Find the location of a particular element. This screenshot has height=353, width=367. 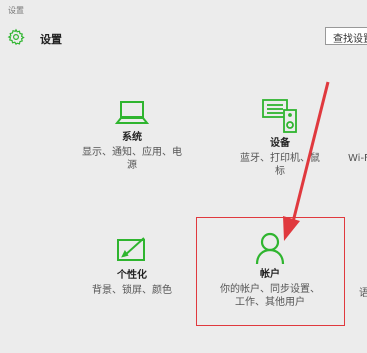

tile-system: 系统 显示、通知、应用、电源 is located at coordinates (132, 135).